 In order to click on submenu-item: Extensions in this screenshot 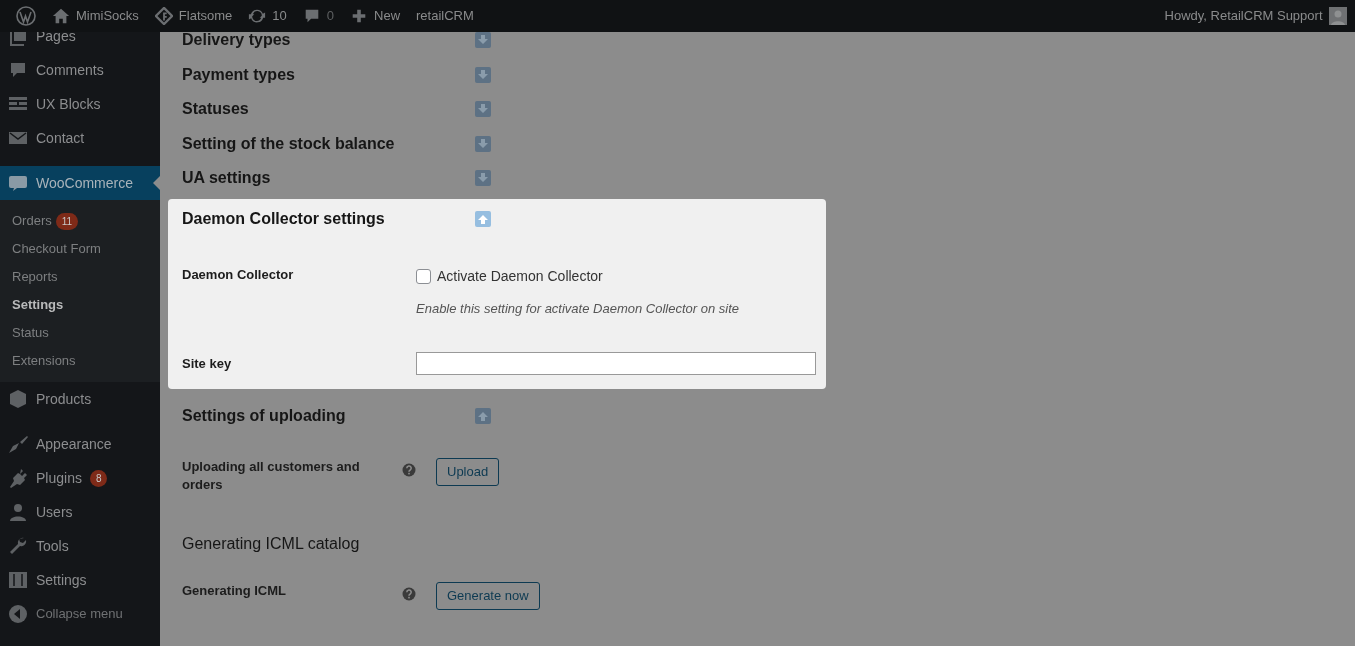, I will do `click(80, 361)`.